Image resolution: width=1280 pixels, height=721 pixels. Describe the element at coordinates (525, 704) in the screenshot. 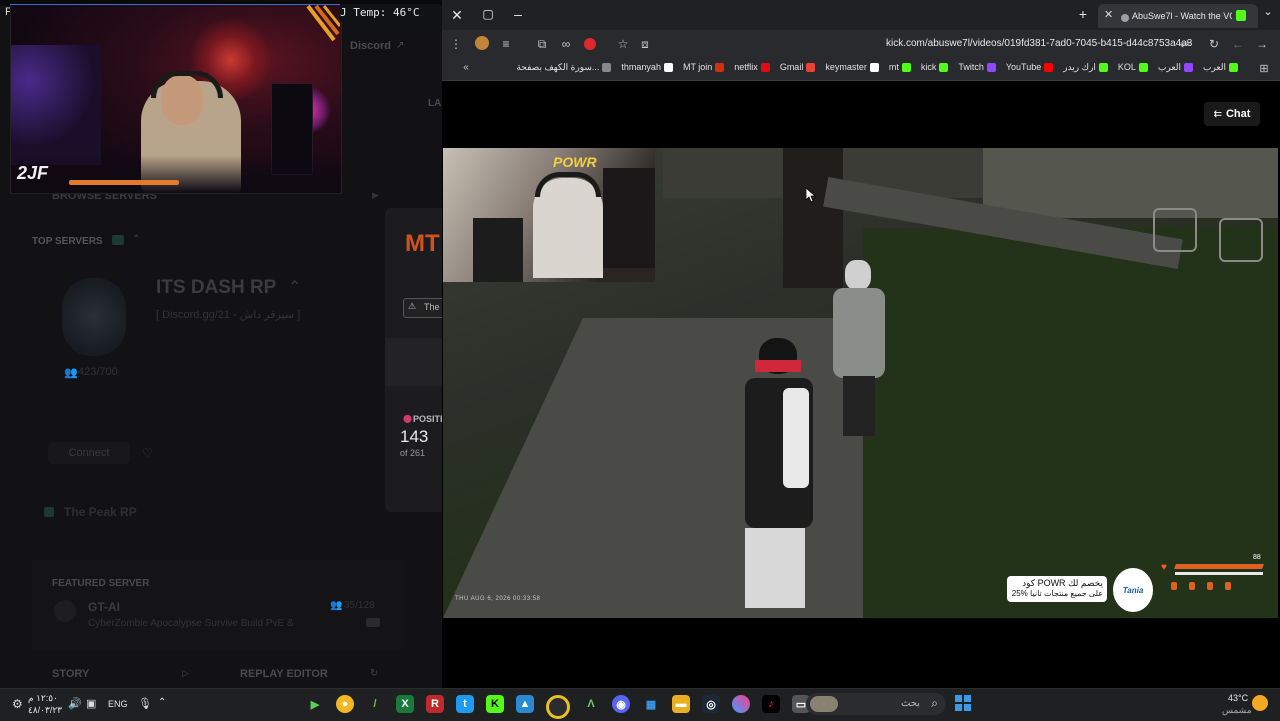

I see `photos-icon: ▲` at that location.